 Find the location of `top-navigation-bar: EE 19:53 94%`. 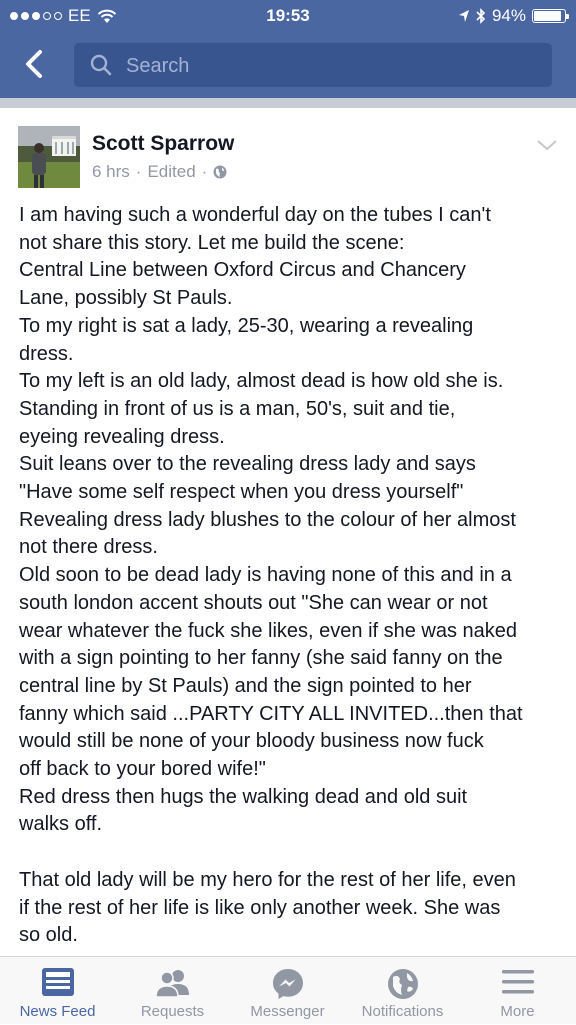

top-navigation-bar: EE 19:53 94% is located at coordinates (288, 50).